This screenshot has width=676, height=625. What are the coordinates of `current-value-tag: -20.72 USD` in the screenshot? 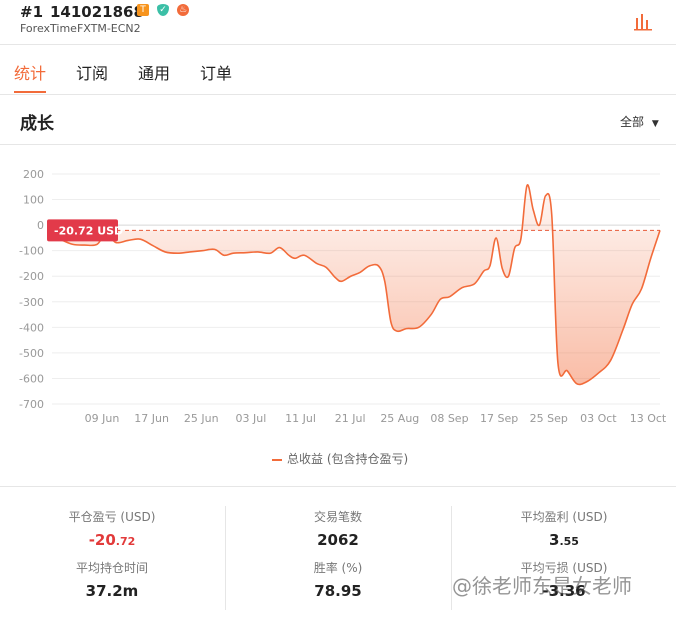 It's located at (85, 230).